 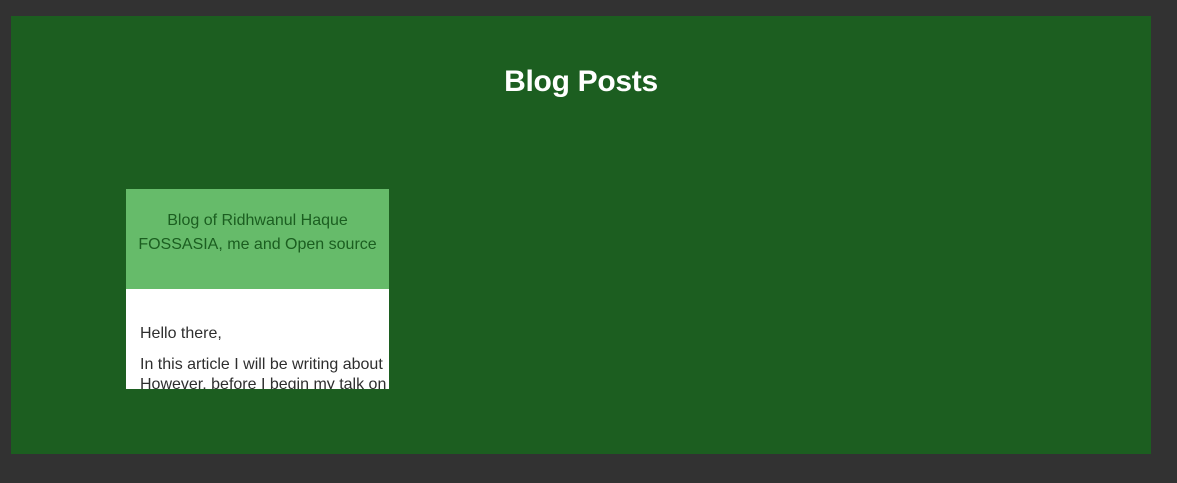 What do you see at coordinates (181, 333) in the screenshot?
I see `blog-post-greeting: Hello there,` at bounding box center [181, 333].